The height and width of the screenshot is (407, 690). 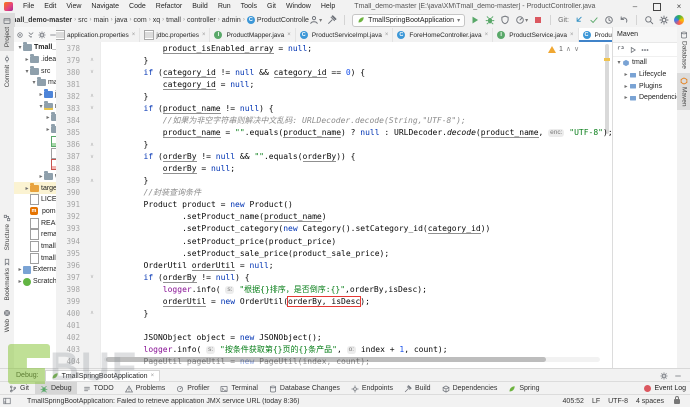 I want to click on menu-window: Window, so click(x=298, y=6).